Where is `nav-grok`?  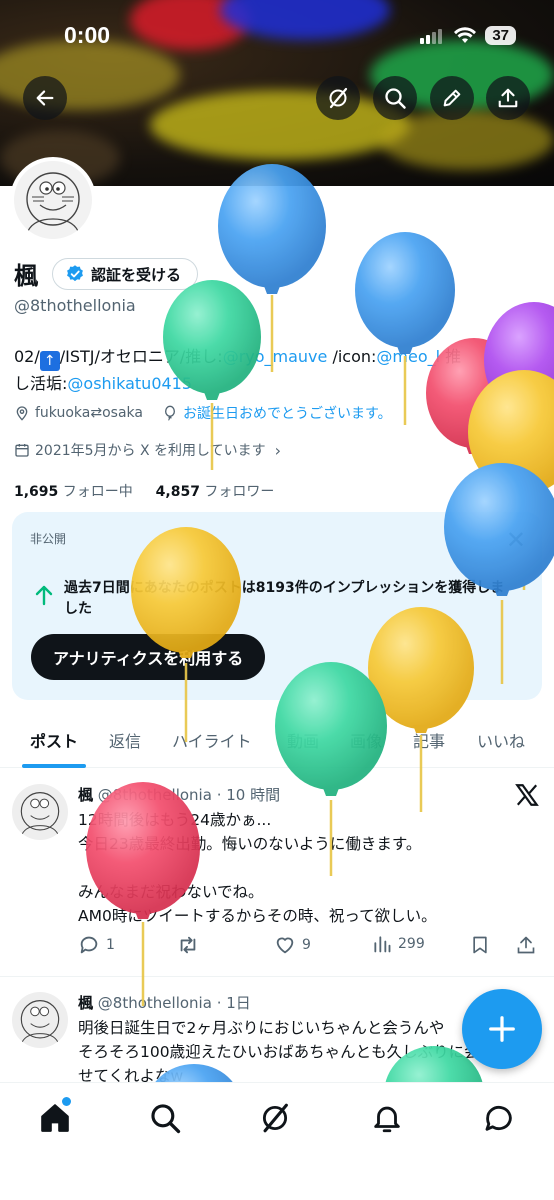
nav-grok is located at coordinates (275, 1120).